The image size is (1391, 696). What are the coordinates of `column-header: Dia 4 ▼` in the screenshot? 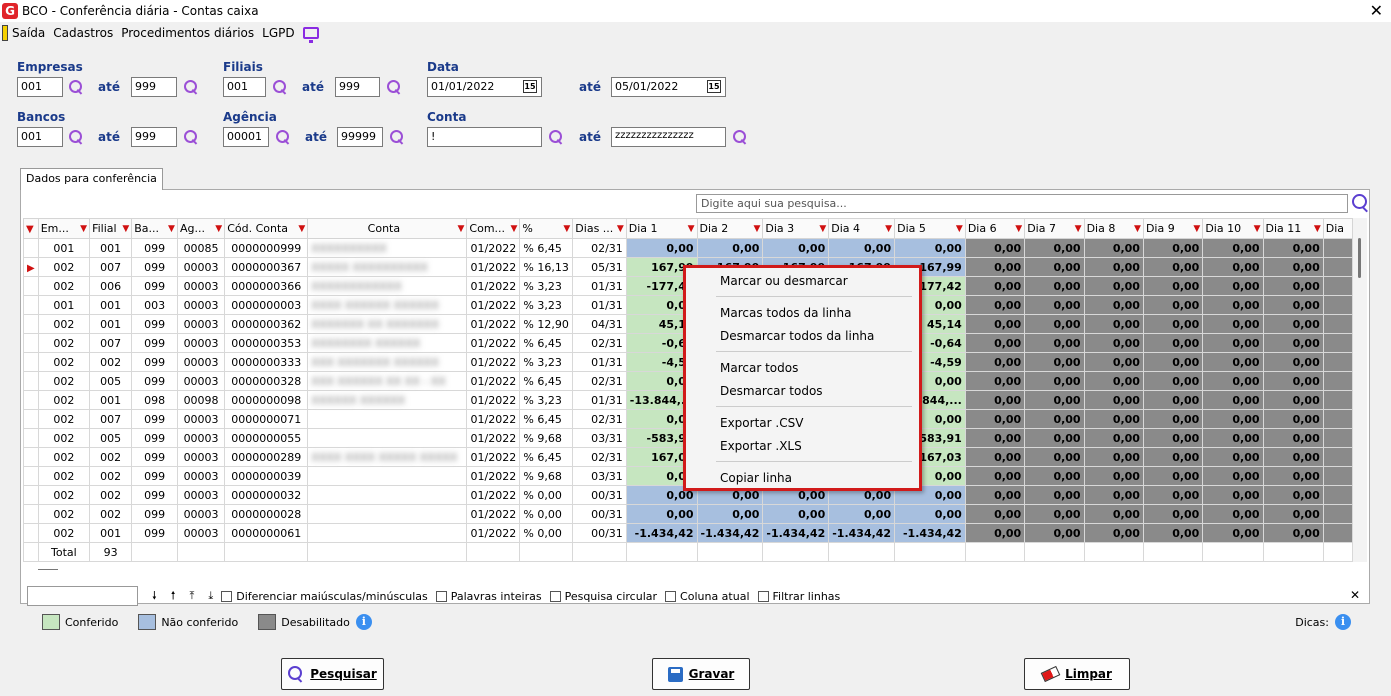 It's located at (862, 228).